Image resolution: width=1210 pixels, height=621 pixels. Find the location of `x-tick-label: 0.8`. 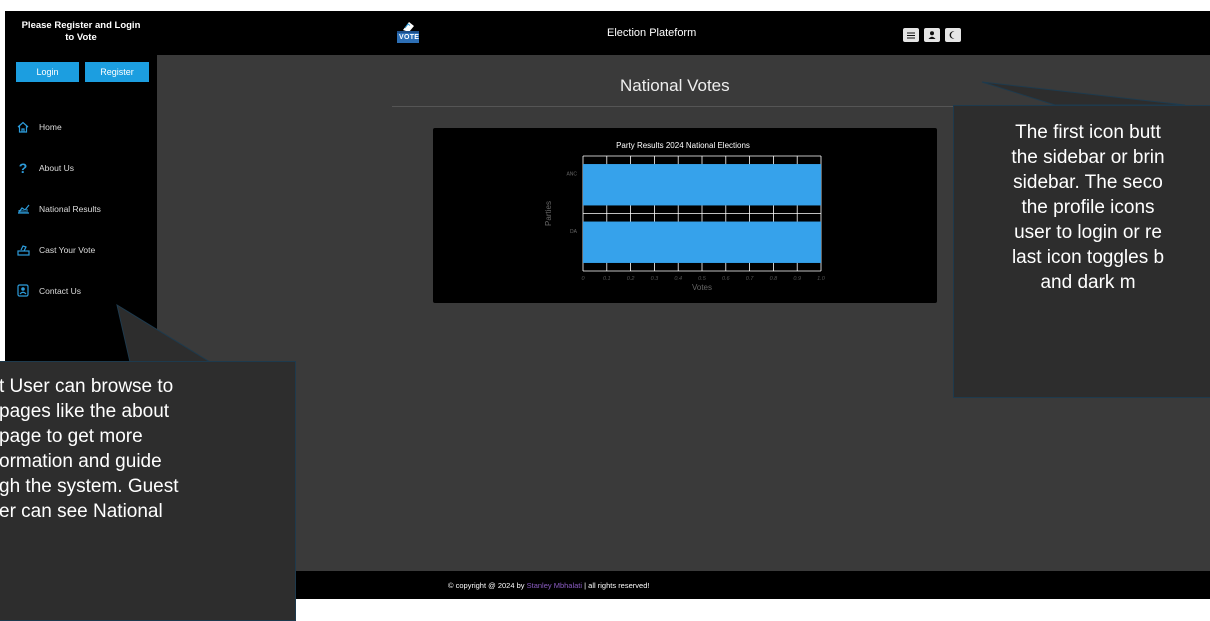

x-tick-label: 0.8 is located at coordinates (774, 279).